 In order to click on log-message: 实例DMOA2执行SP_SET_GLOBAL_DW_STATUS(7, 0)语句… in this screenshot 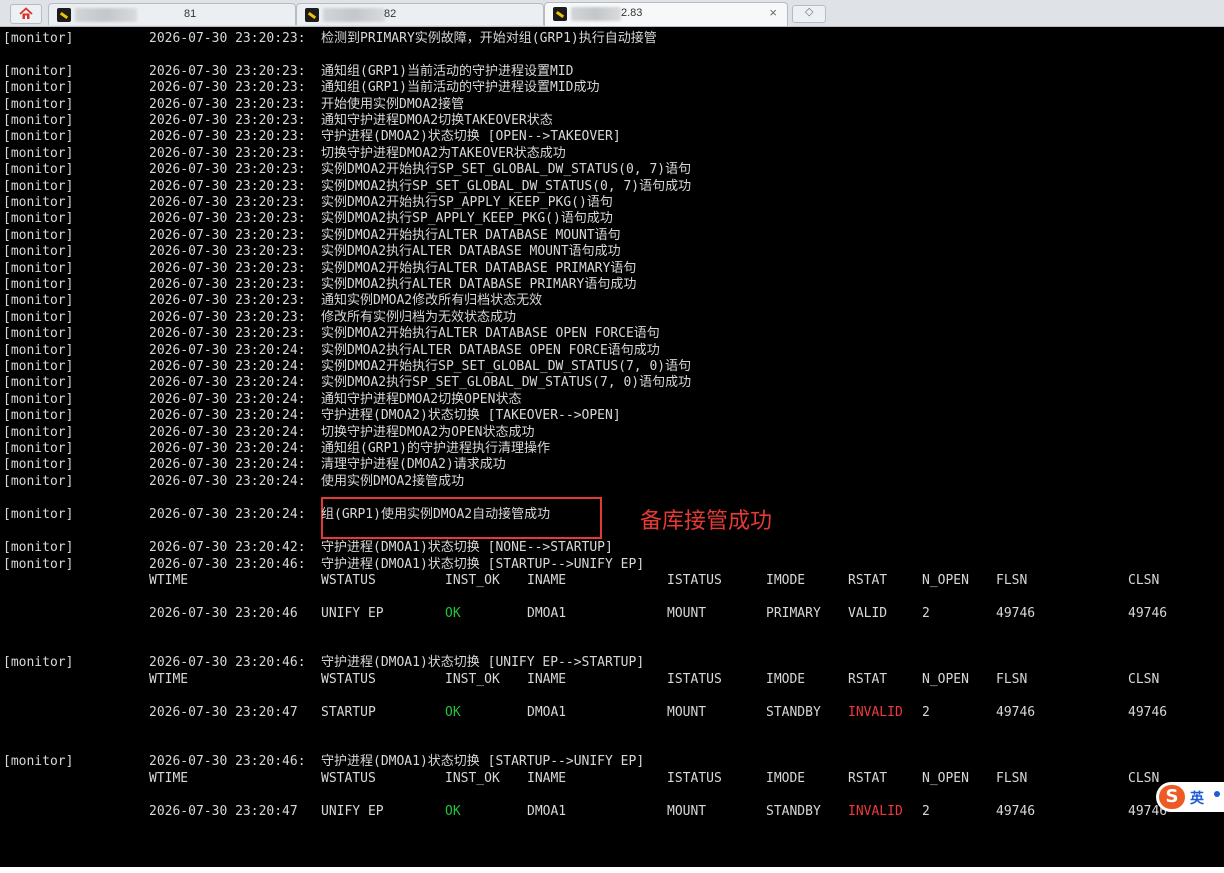, I will do `click(506, 382)`.